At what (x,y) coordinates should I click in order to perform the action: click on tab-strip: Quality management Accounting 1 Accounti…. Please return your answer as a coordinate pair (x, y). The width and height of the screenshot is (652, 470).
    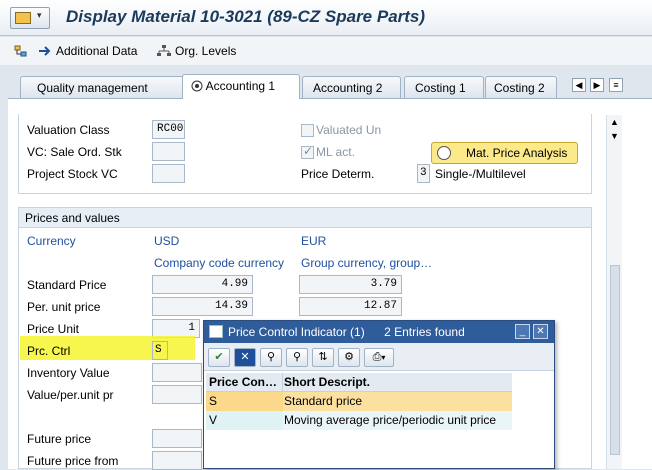
    Looking at the image, I should click on (326, 84).